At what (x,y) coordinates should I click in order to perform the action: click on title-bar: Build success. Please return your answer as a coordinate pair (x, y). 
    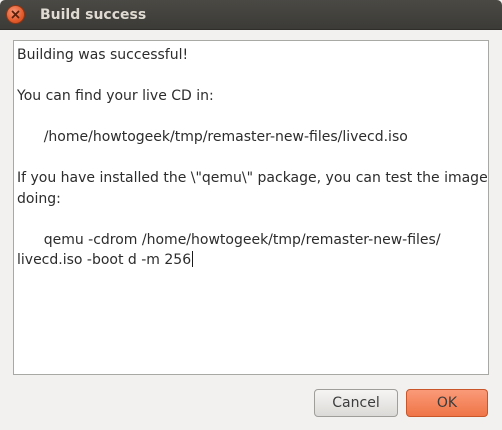
    Looking at the image, I should click on (251, 15).